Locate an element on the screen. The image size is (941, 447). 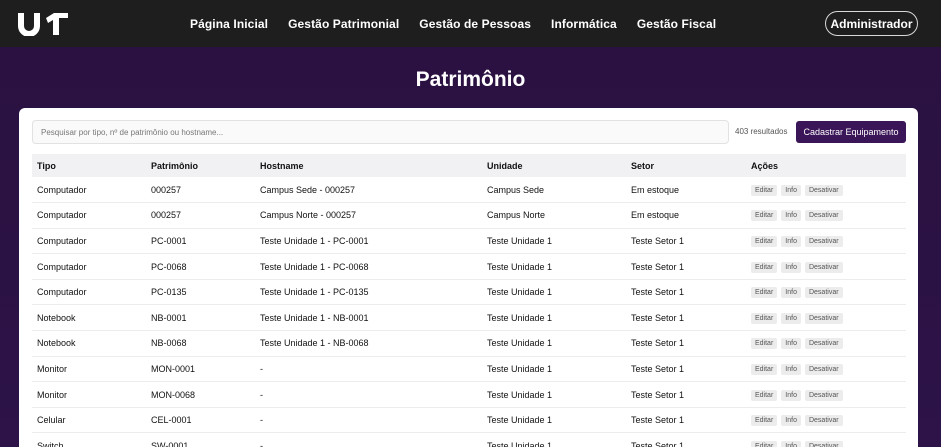
header-tipo: Tipo is located at coordinates (89, 165).